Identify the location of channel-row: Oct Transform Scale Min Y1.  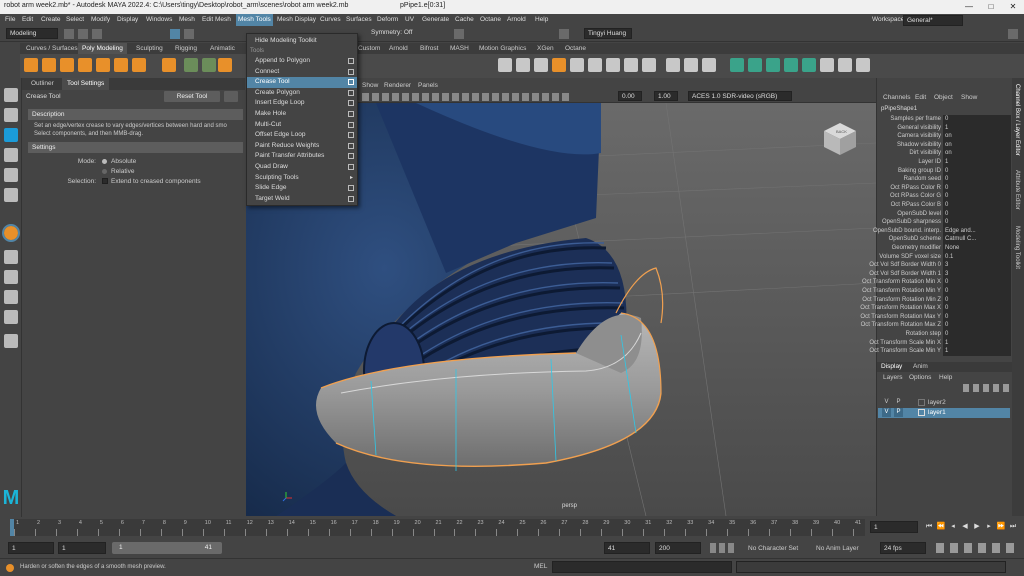
(941, 351).